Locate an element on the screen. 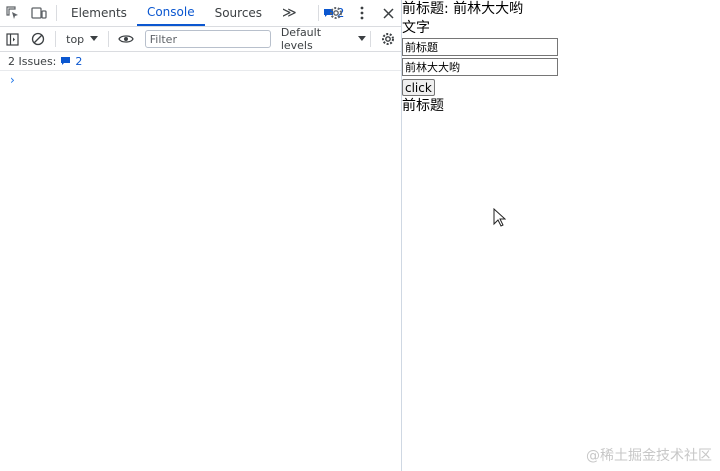 The height and width of the screenshot is (471, 720). tab-label: Console is located at coordinates (170, 12).